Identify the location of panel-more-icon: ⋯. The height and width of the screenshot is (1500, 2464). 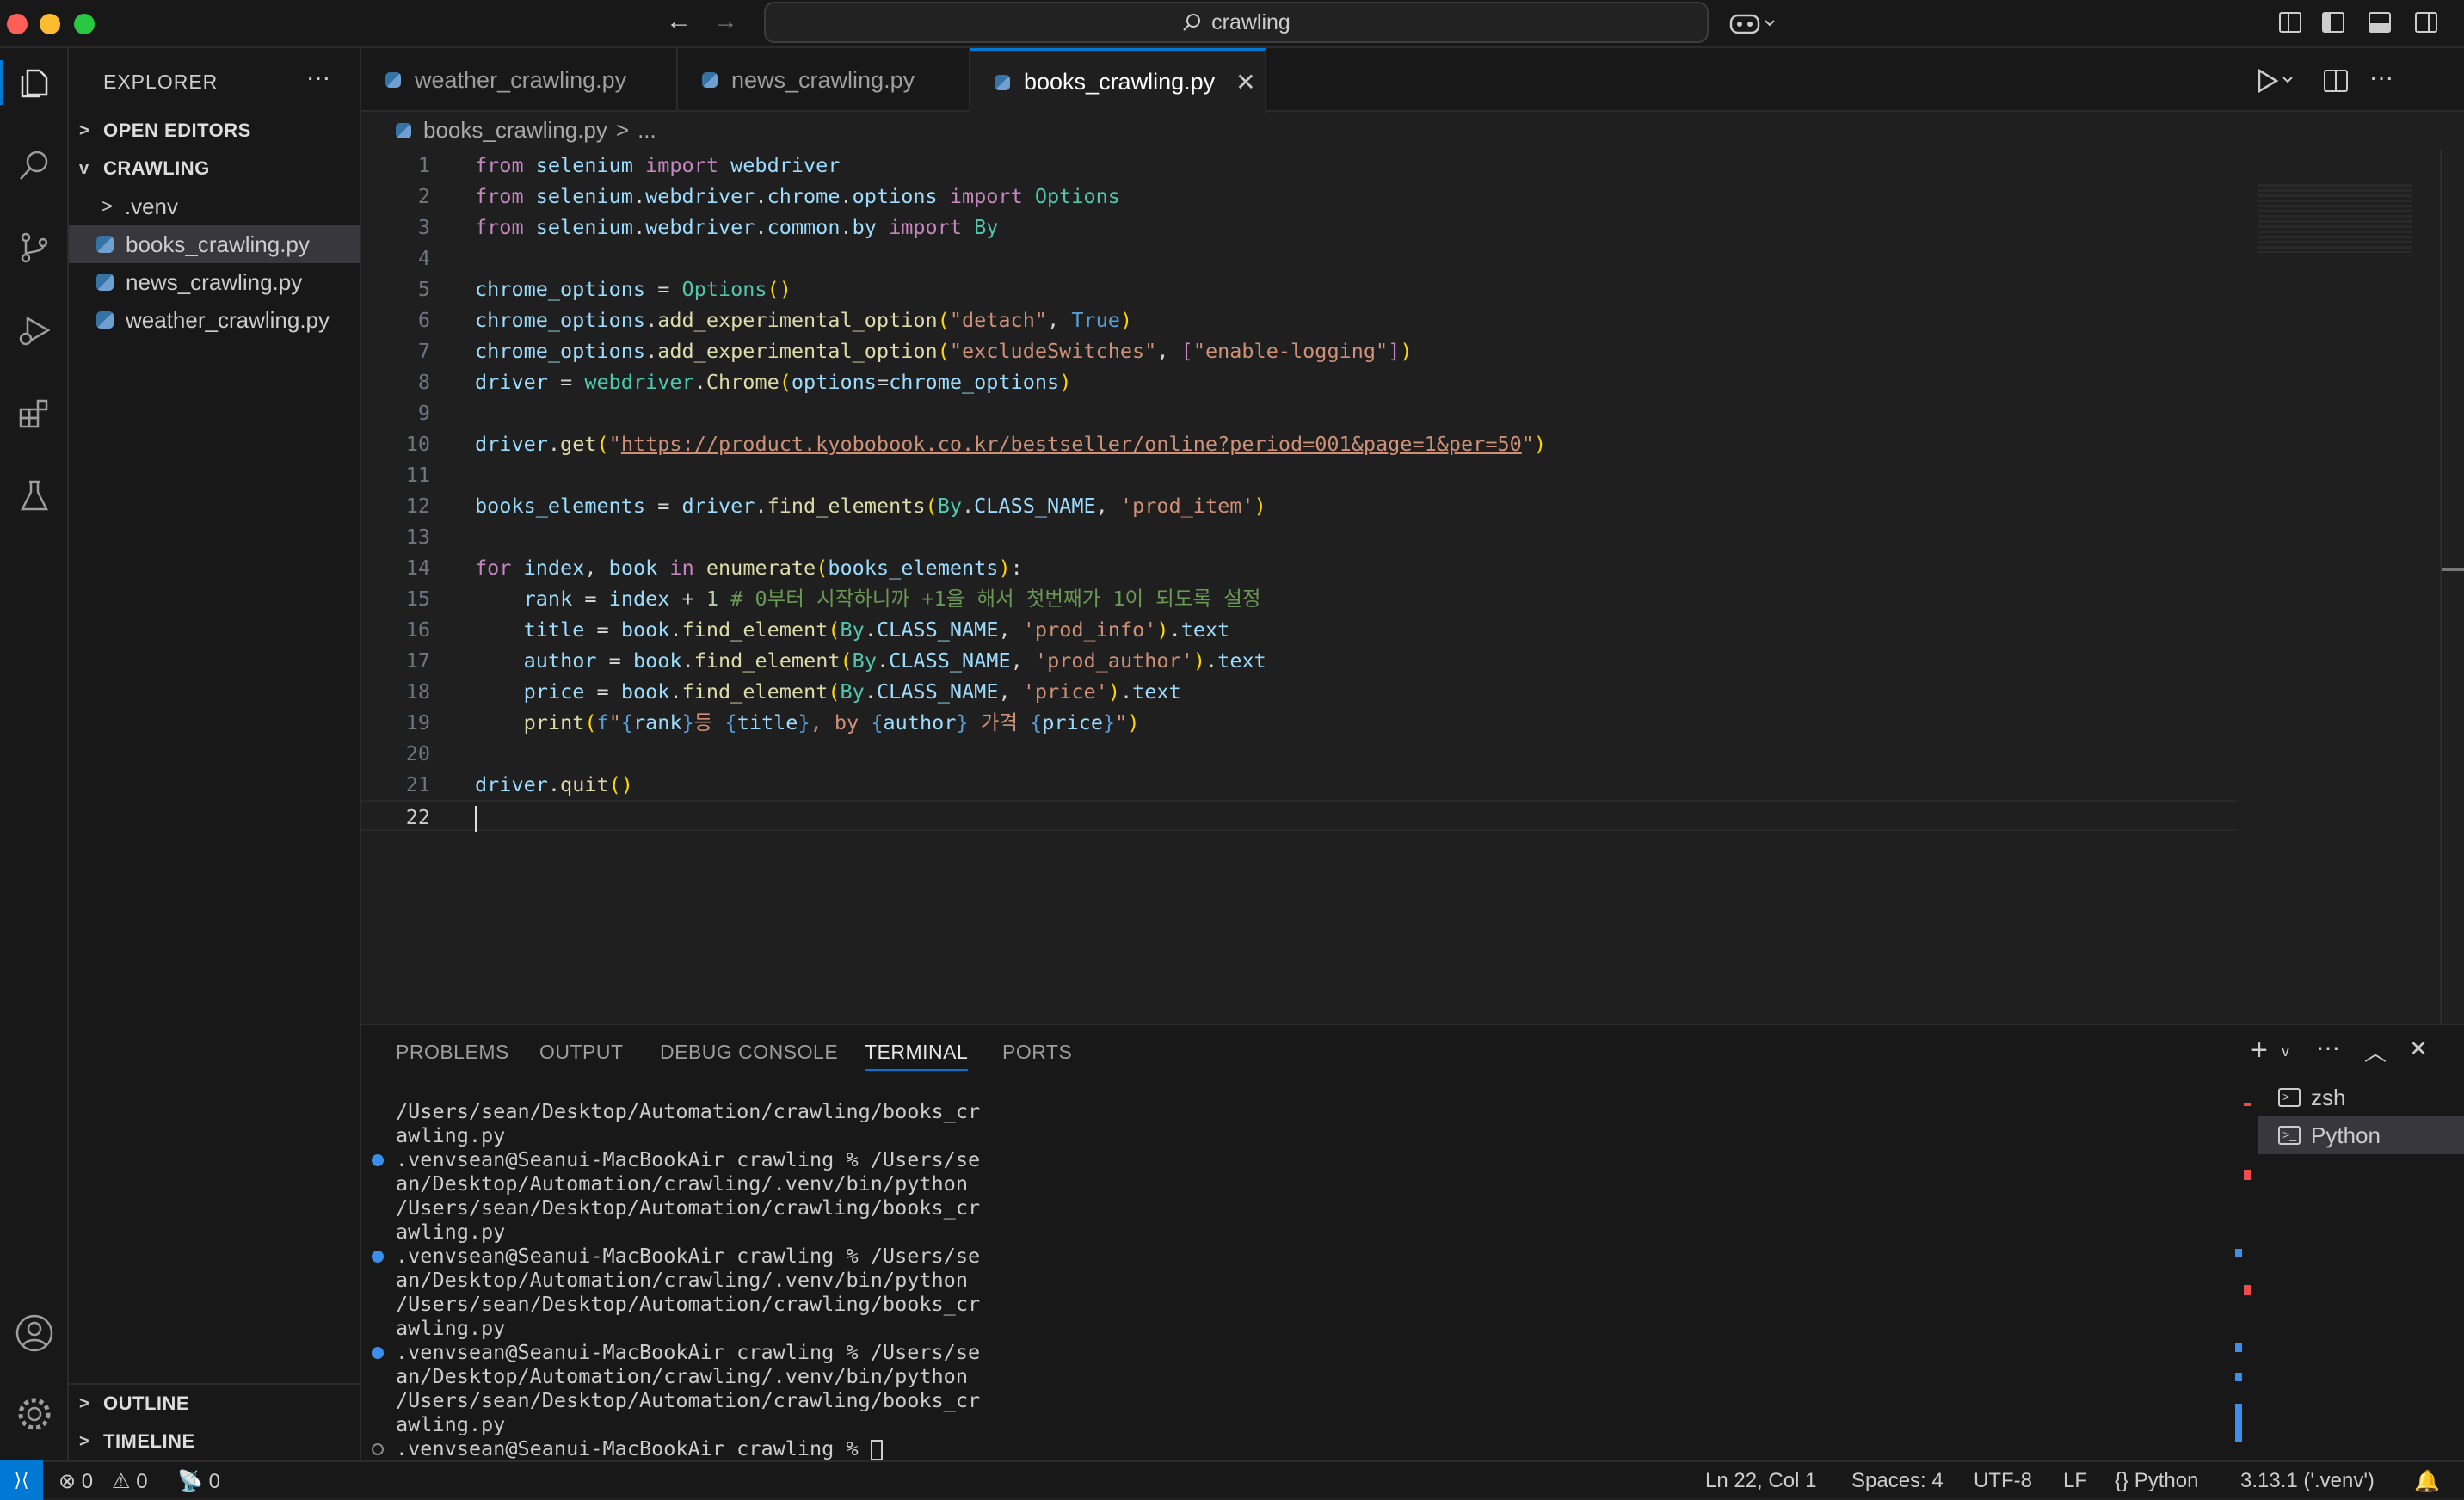
(2328, 1048).